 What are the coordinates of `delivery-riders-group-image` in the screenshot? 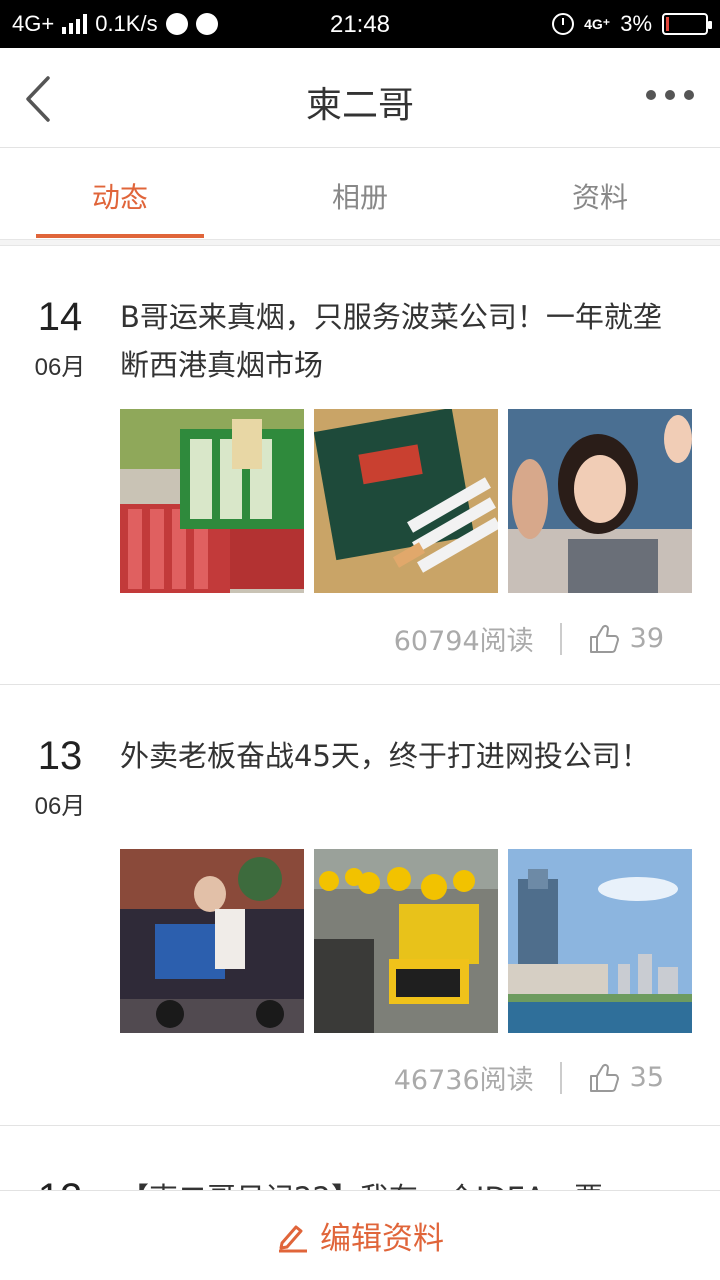 It's located at (406, 941).